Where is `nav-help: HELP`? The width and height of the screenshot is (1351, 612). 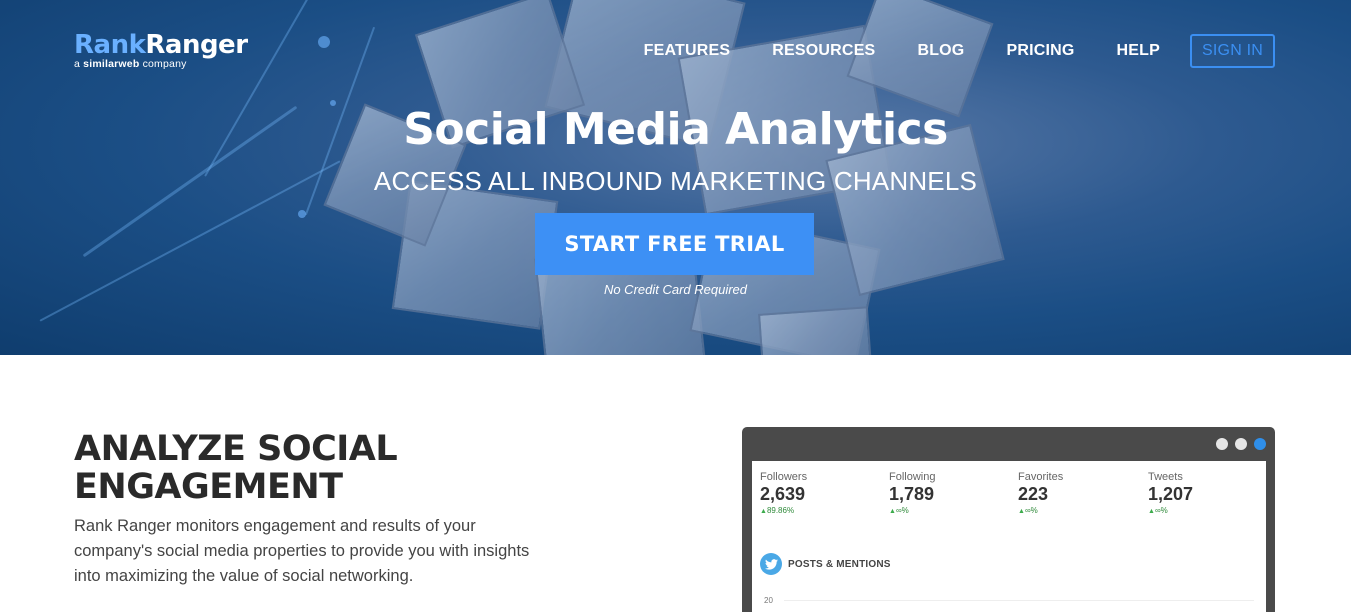 nav-help: HELP is located at coordinates (1138, 51).